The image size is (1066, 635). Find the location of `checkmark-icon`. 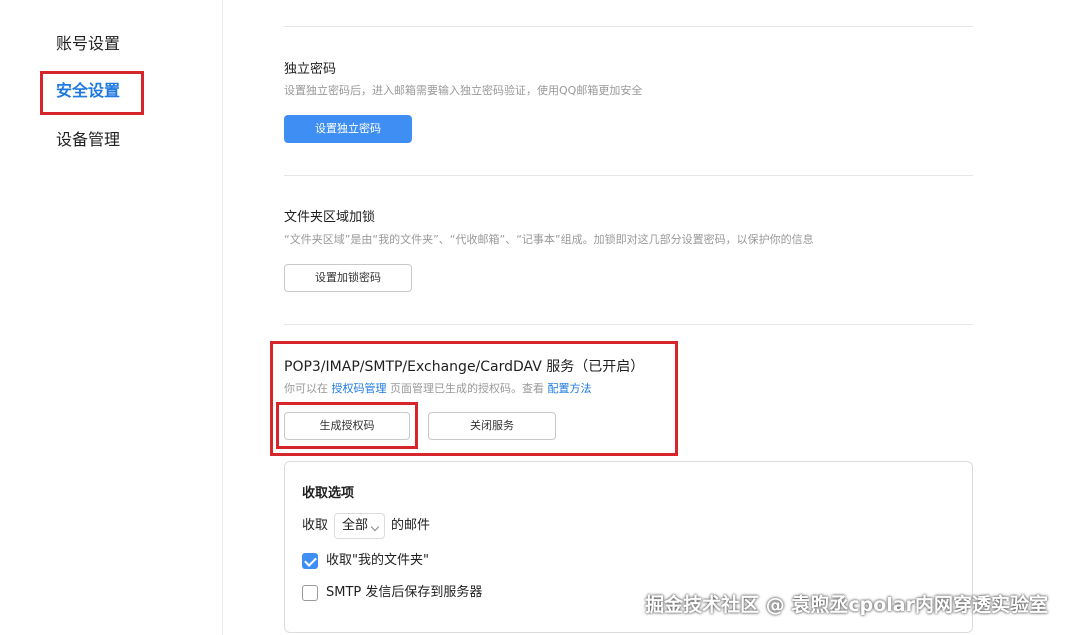

checkmark-icon is located at coordinates (310, 560).